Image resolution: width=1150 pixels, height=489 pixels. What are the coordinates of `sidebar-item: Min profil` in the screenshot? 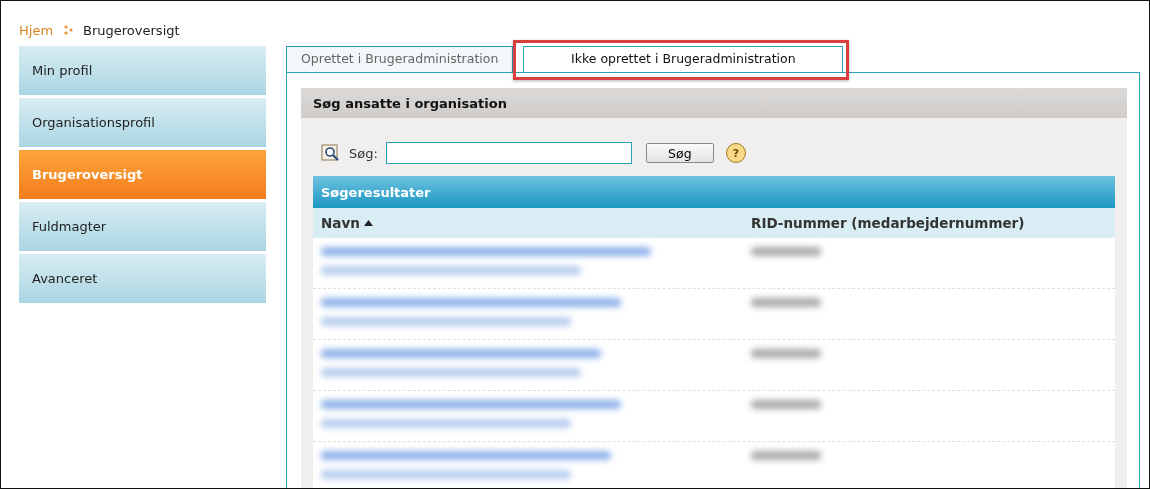 It's located at (142, 70).